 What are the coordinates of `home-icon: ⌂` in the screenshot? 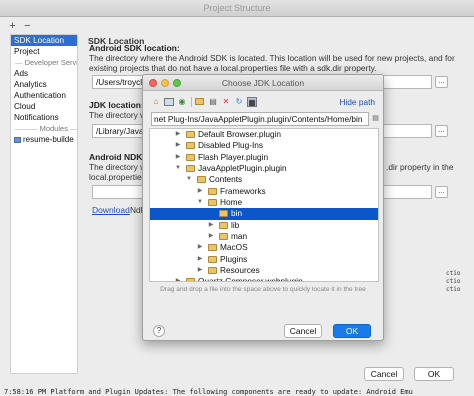 It's located at (156, 102).